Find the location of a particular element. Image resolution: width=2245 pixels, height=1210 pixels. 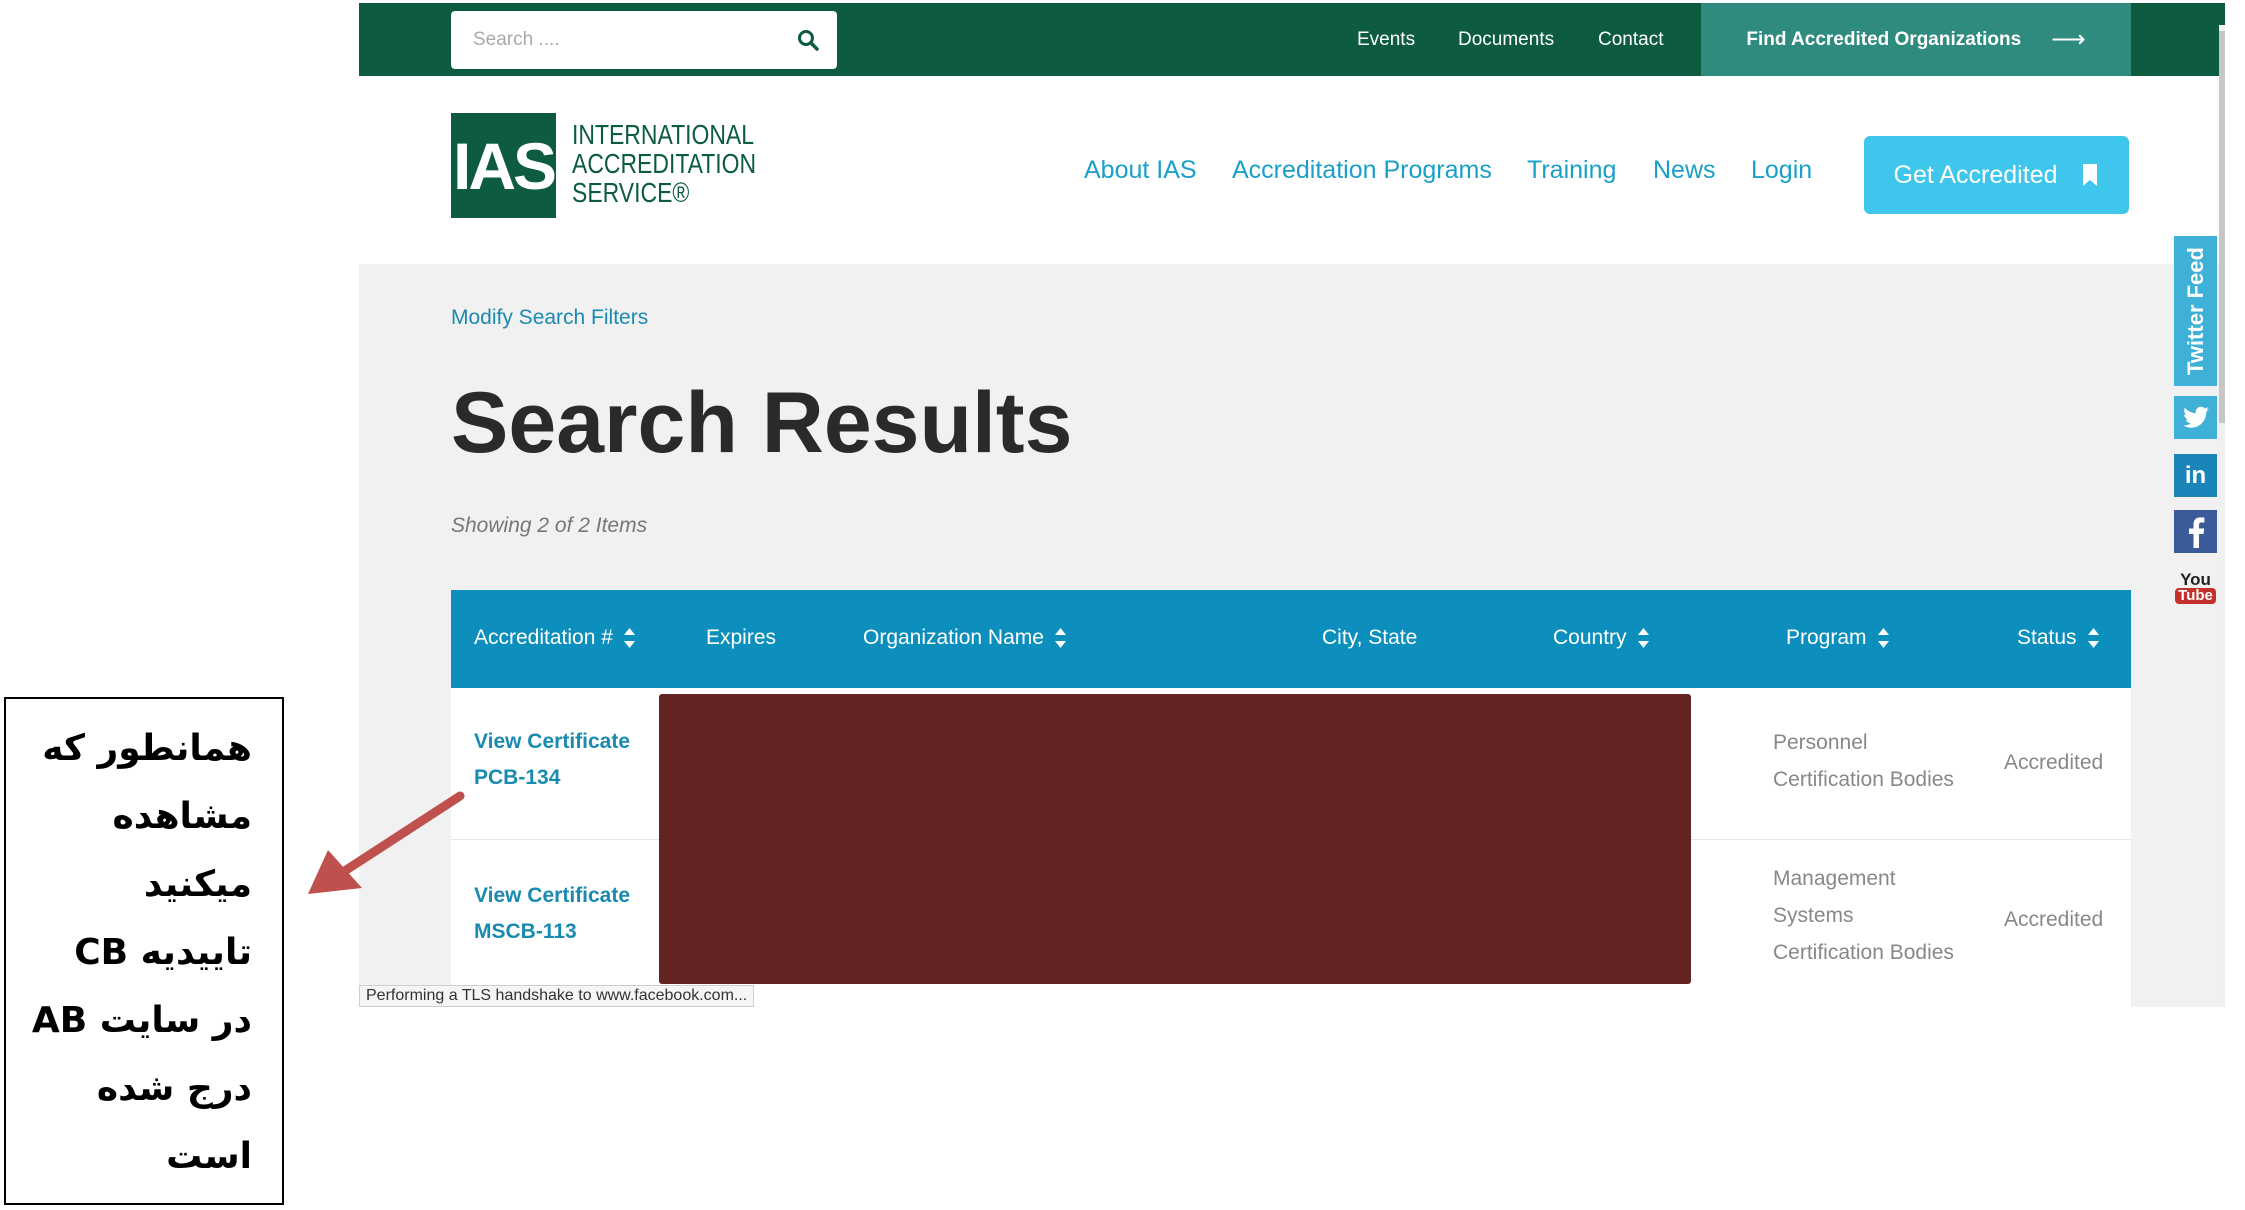

column-label: City, State is located at coordinates (1370, 637).